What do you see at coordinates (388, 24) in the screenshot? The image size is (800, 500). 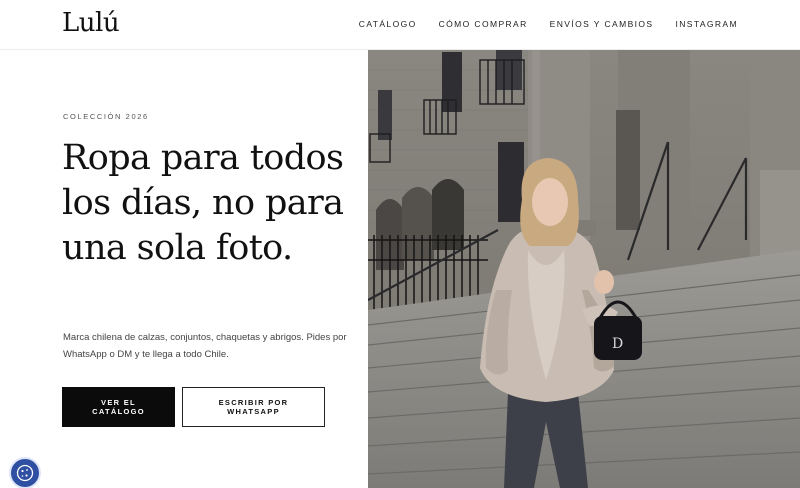 I see `nav-link-catalogo: CATÁLOGO` at bounding box center [388, 24].